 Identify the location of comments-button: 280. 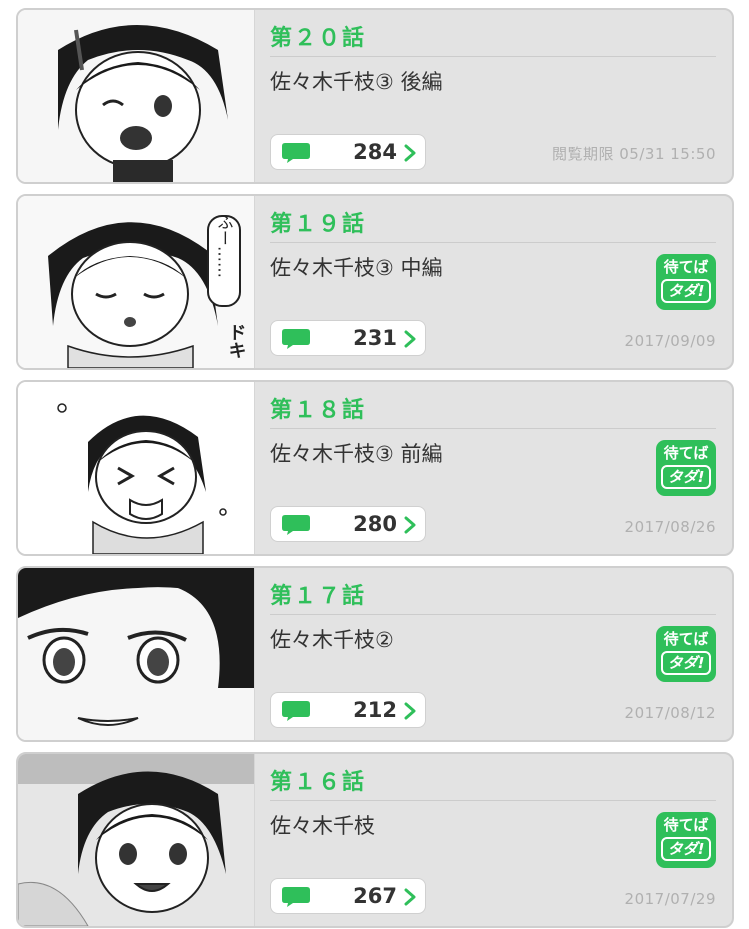
(348, 524).